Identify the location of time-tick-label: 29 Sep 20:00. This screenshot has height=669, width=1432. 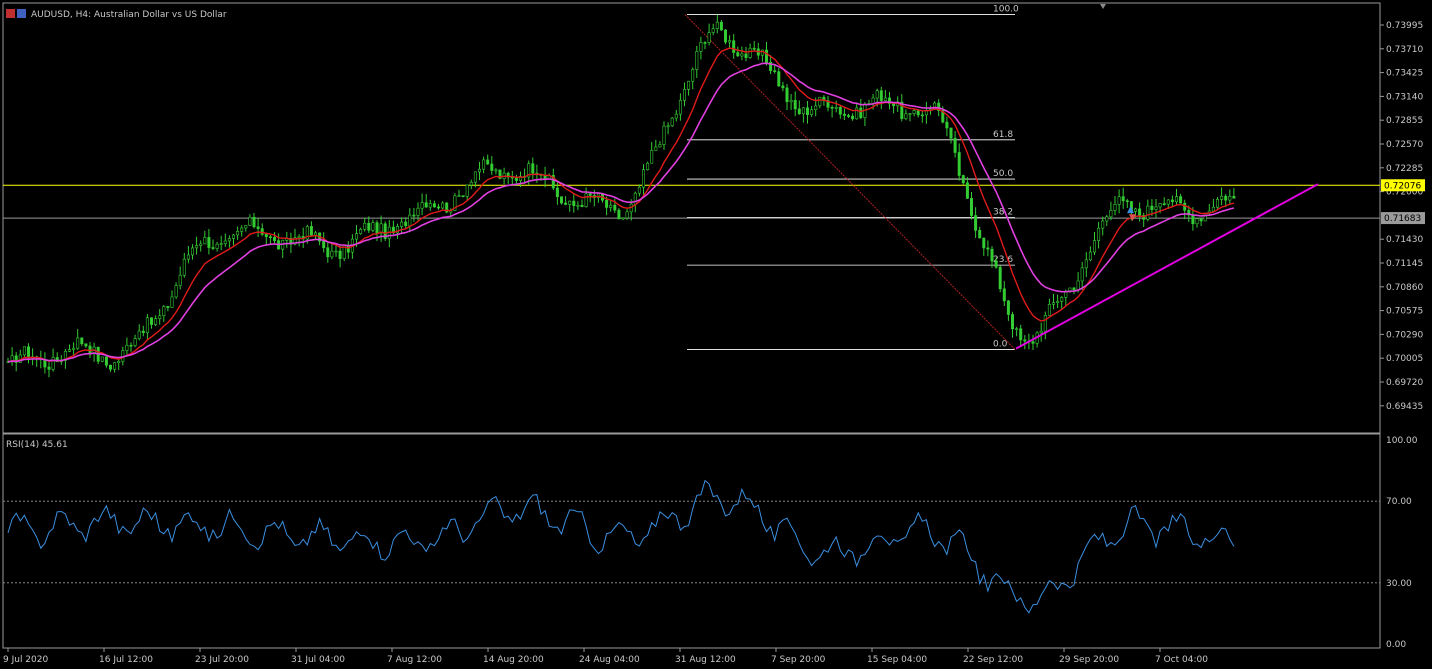
(1089, 660).